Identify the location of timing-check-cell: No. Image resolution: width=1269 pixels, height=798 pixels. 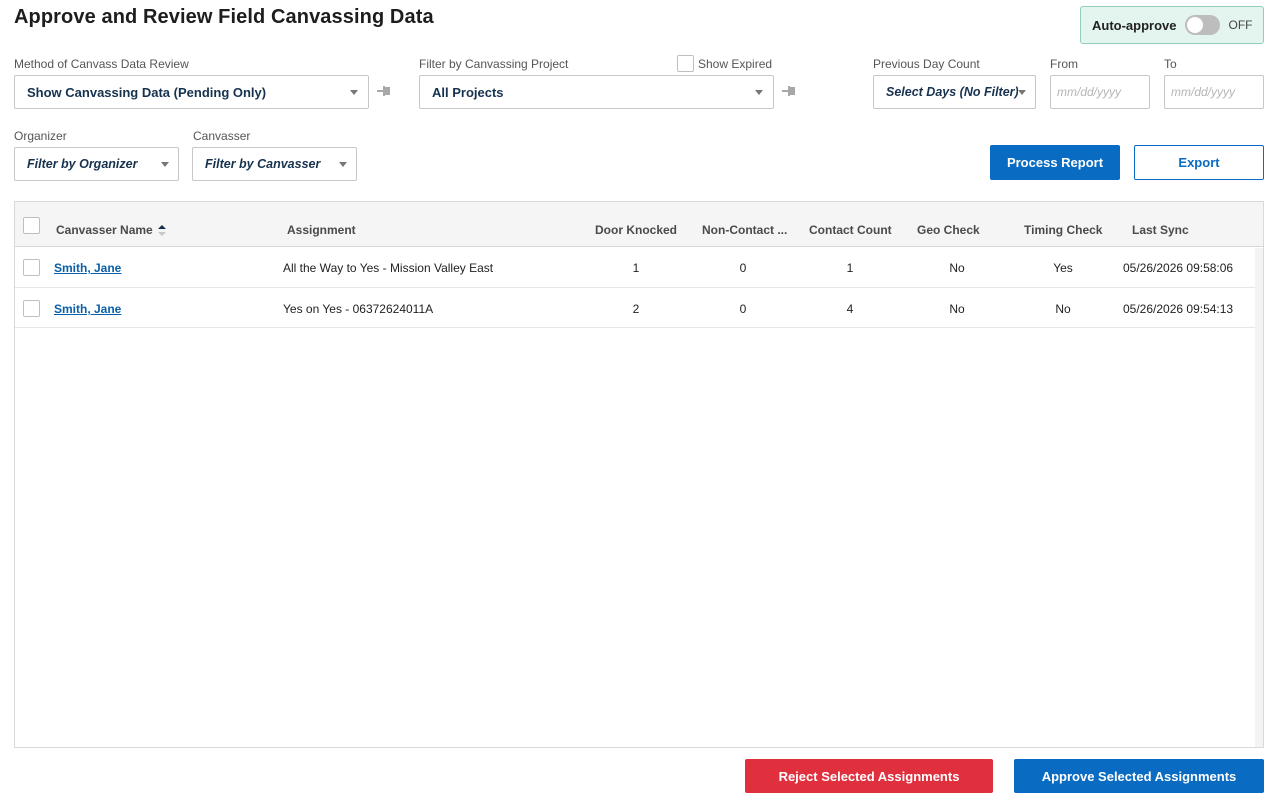
(1063, 309).